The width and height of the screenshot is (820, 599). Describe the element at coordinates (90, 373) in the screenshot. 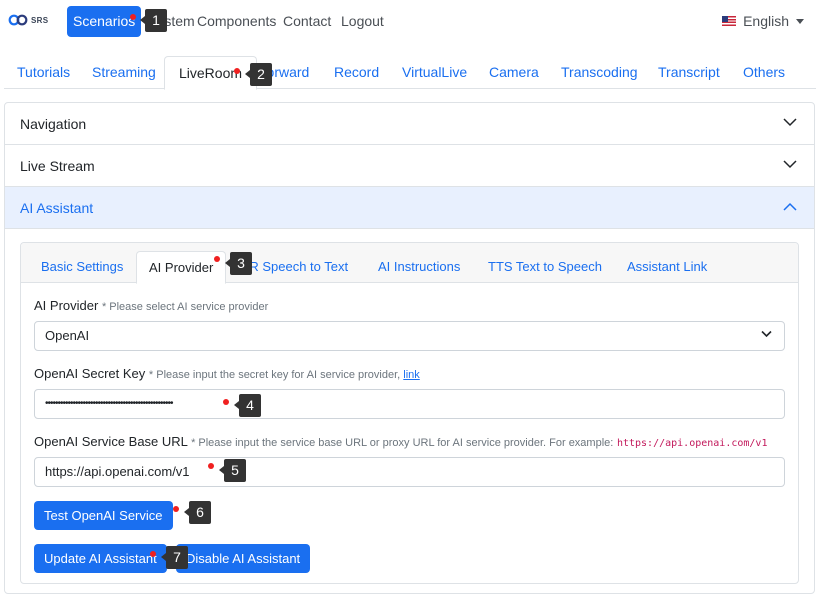

I see `secret-key-label-text: OpenAI Secret Key` at that location.